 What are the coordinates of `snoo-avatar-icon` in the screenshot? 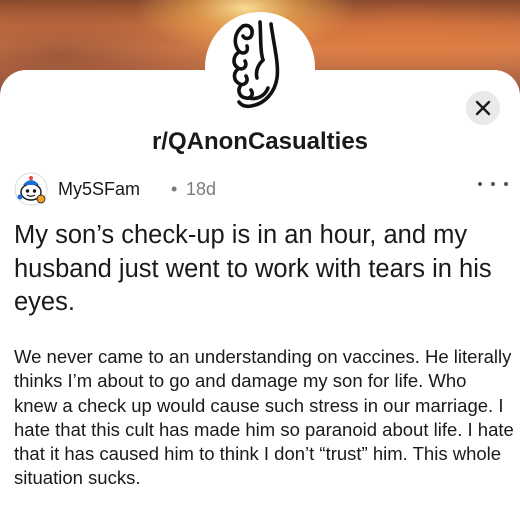 It's located at (31, 189).